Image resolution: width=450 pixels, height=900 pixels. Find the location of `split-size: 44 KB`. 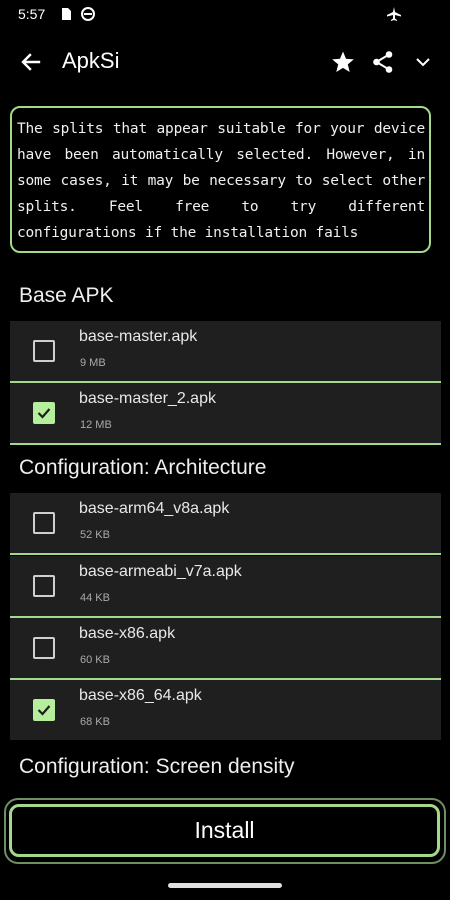

split-size: 44 KB is located at coordinates (95, 598).